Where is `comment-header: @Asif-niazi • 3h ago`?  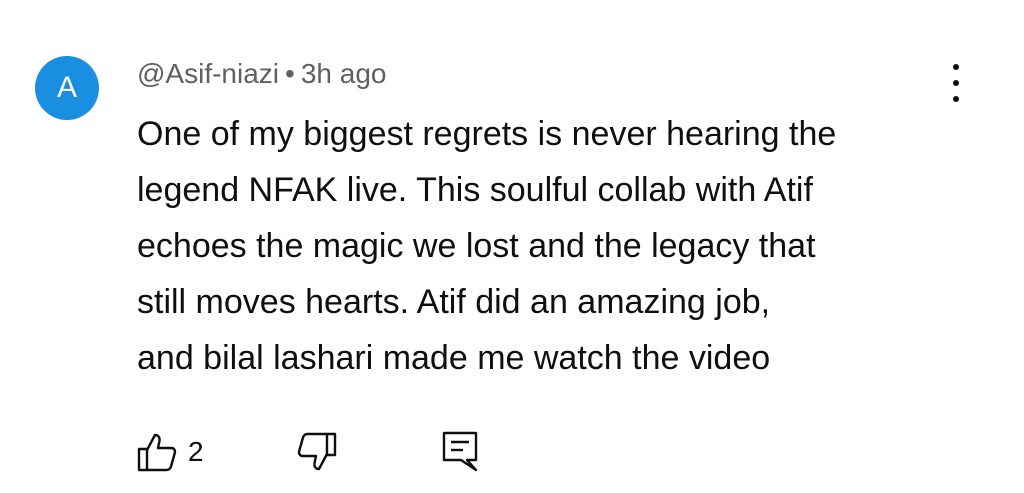 comment-header: @Asif-niazi • 3h ago is located at coordinates (261, 74).